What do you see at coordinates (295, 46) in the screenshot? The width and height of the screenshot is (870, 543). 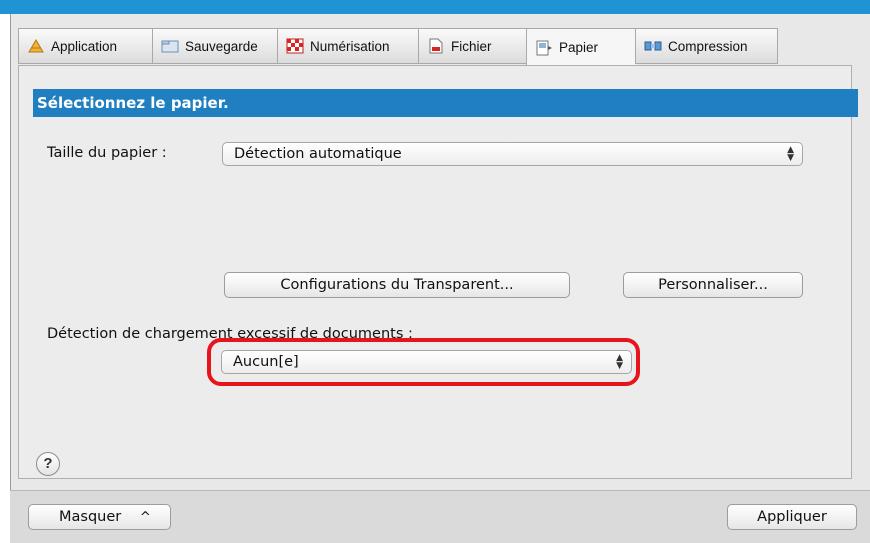 I see `scan-icon` at bounding box center [295, 46].